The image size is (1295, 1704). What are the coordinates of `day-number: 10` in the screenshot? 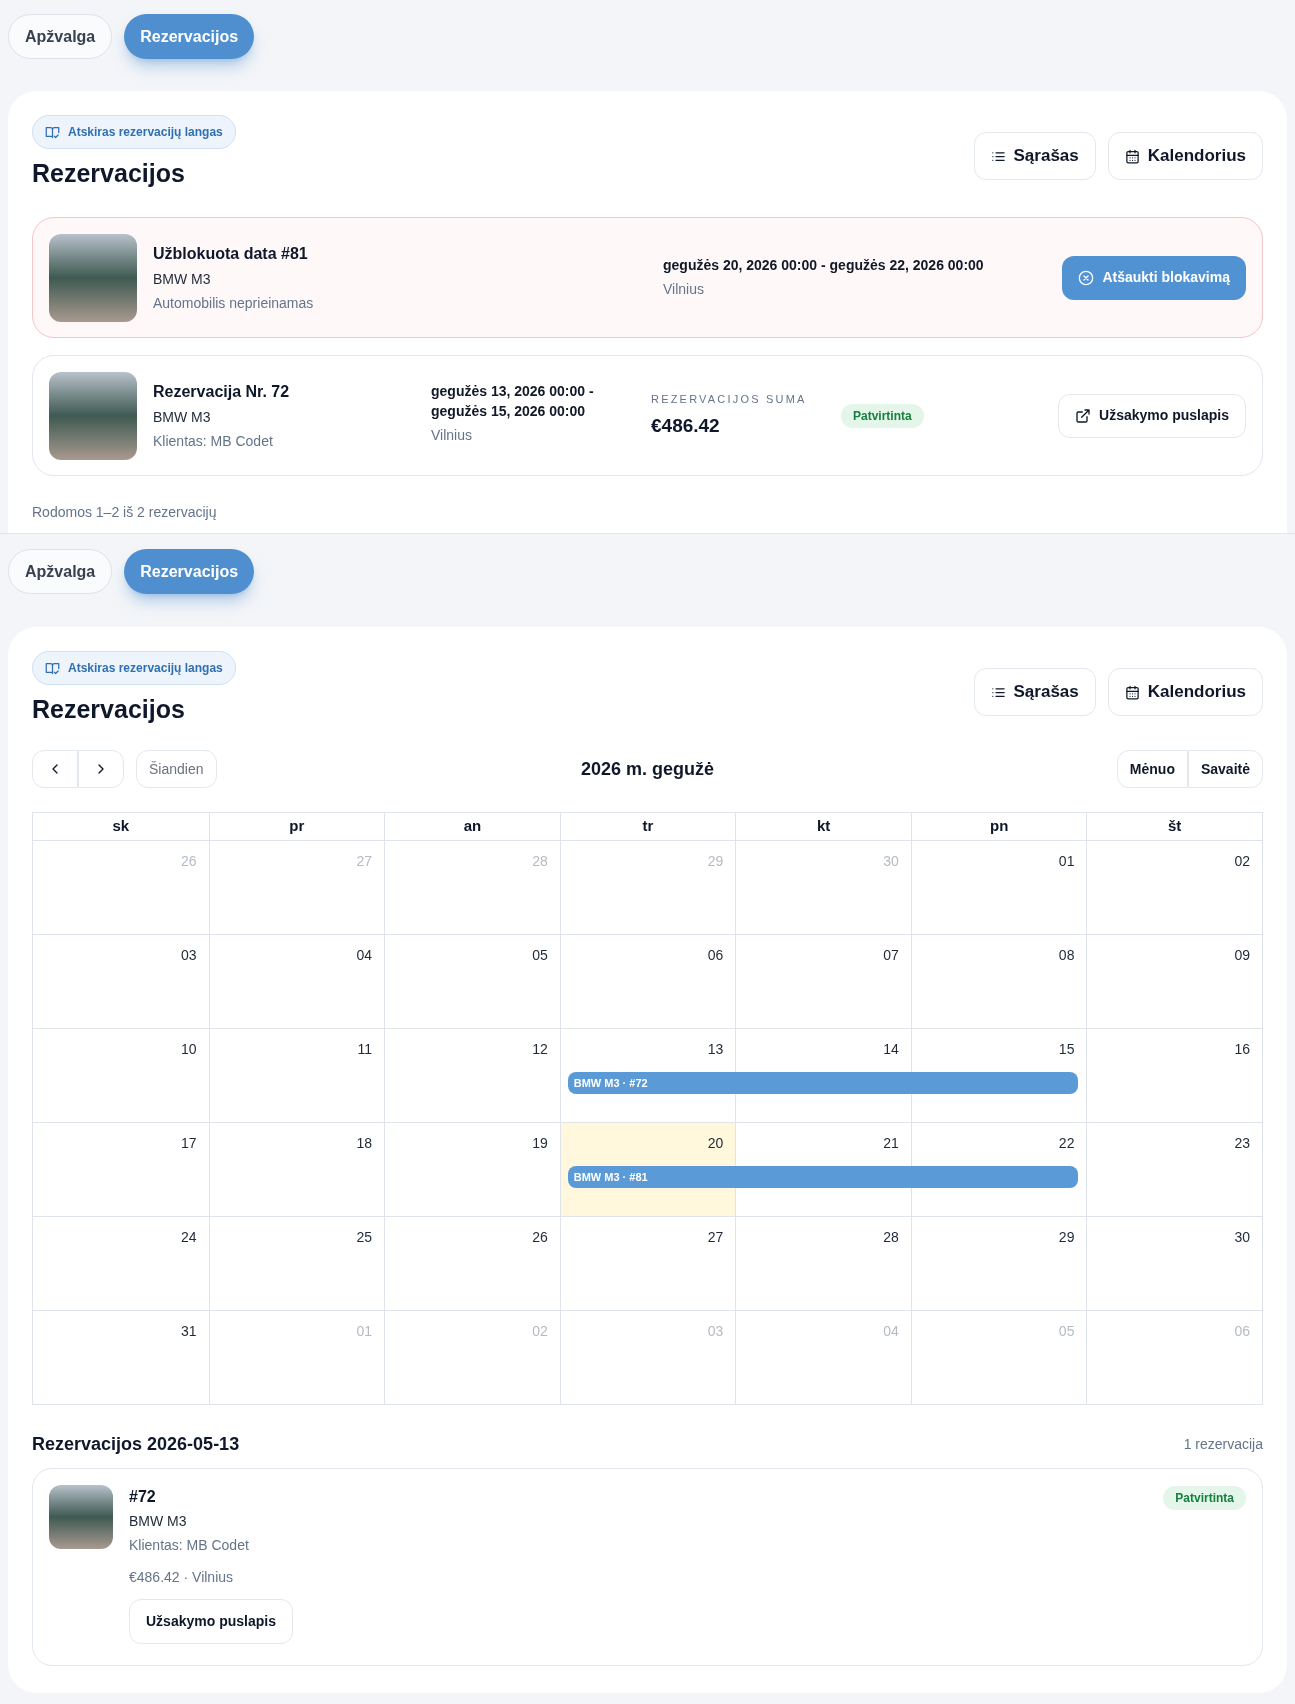 It's located at (189, 1049).